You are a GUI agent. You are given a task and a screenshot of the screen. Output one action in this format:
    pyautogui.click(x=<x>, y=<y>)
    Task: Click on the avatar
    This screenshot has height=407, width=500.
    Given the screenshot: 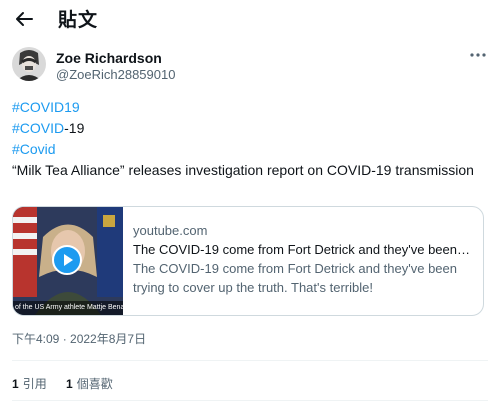 What is the action you would take?
    pyautogui.click(x=29, y=64)
    